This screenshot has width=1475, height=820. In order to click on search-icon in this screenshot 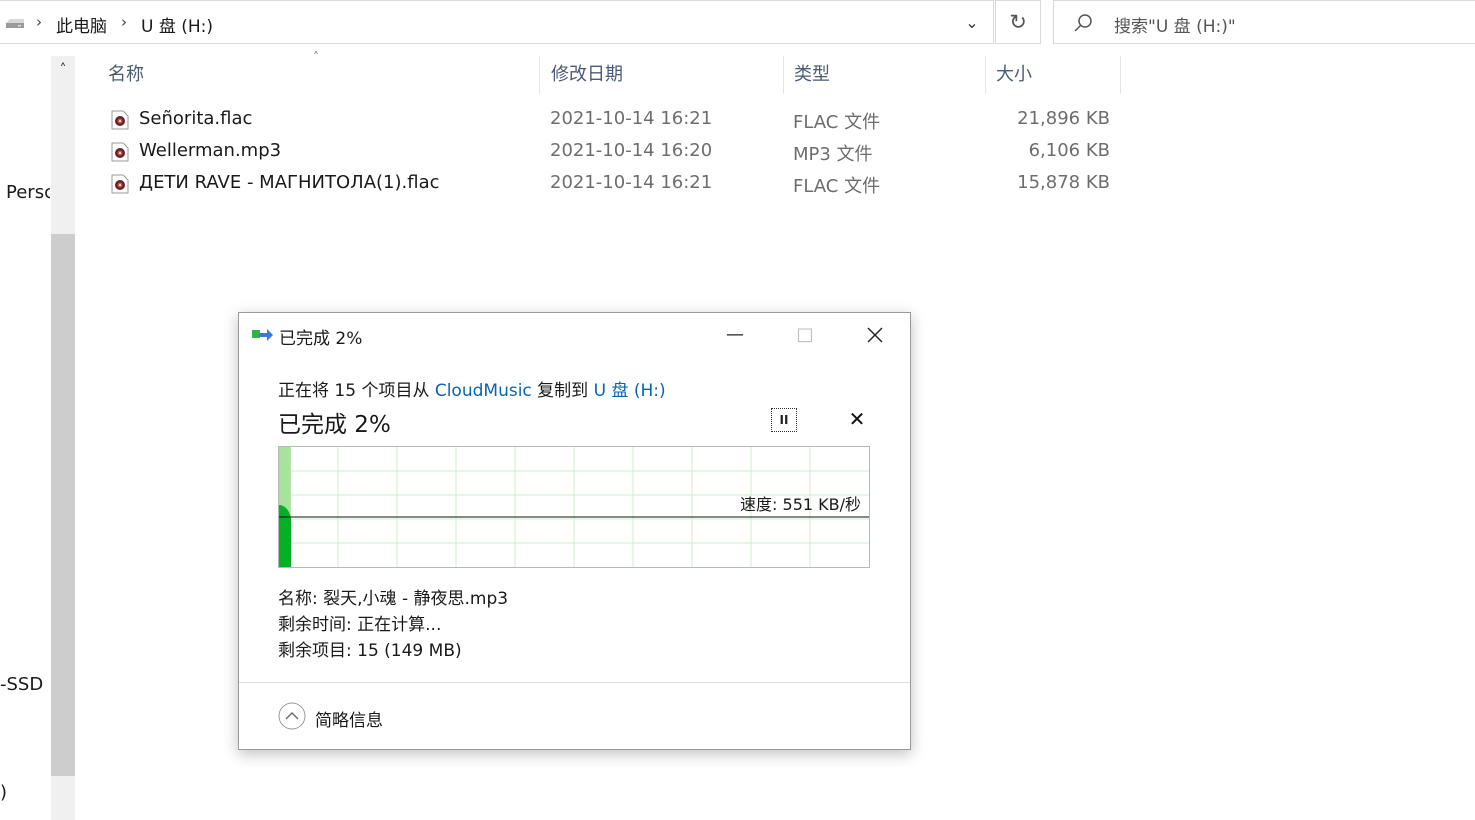, I will do `click(1083, 23)`.